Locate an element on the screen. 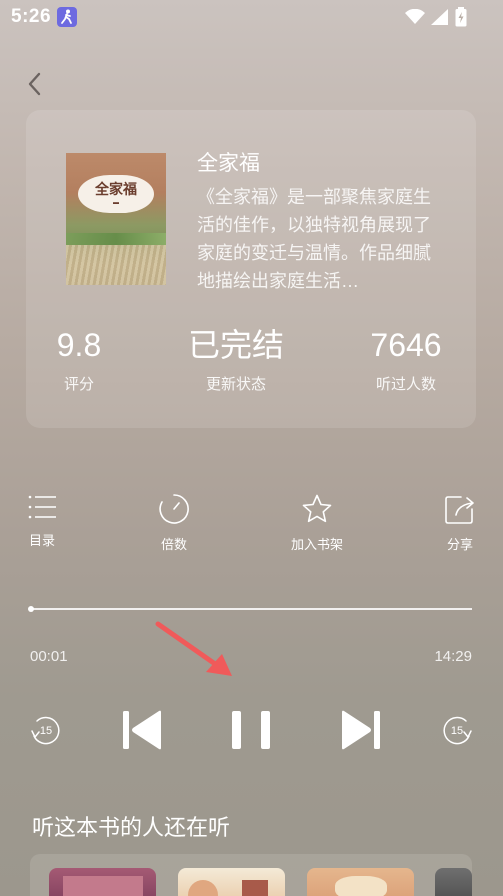  chevron-left-icon is located at coordinates (34, 84).